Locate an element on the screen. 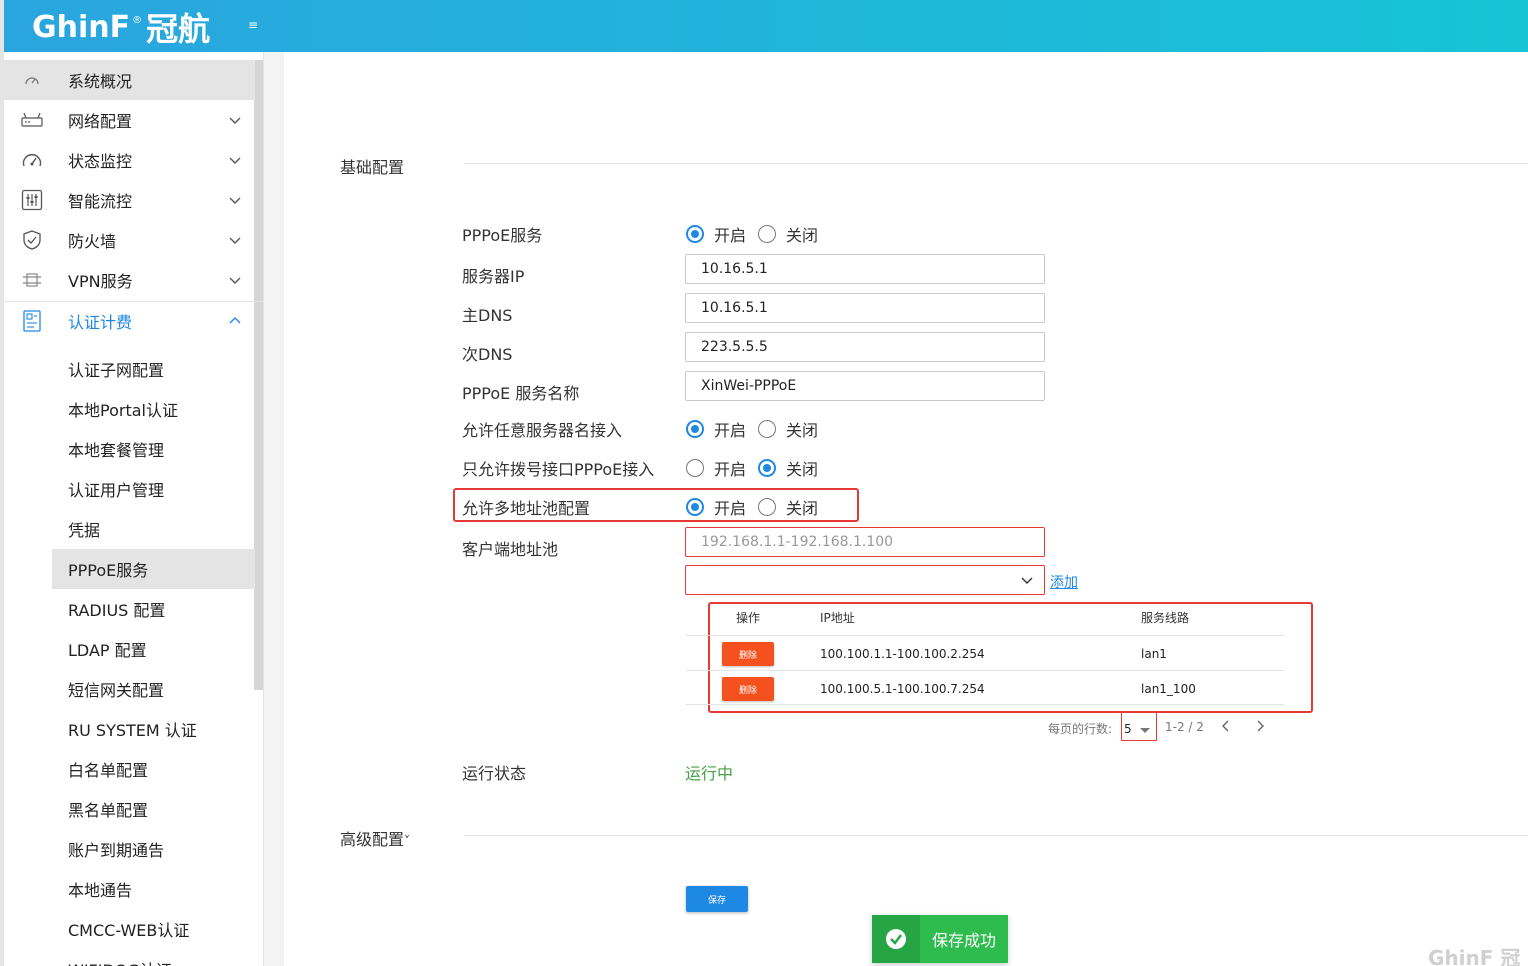  highlight-box-pool-table is located at coordinates (1010, 657).